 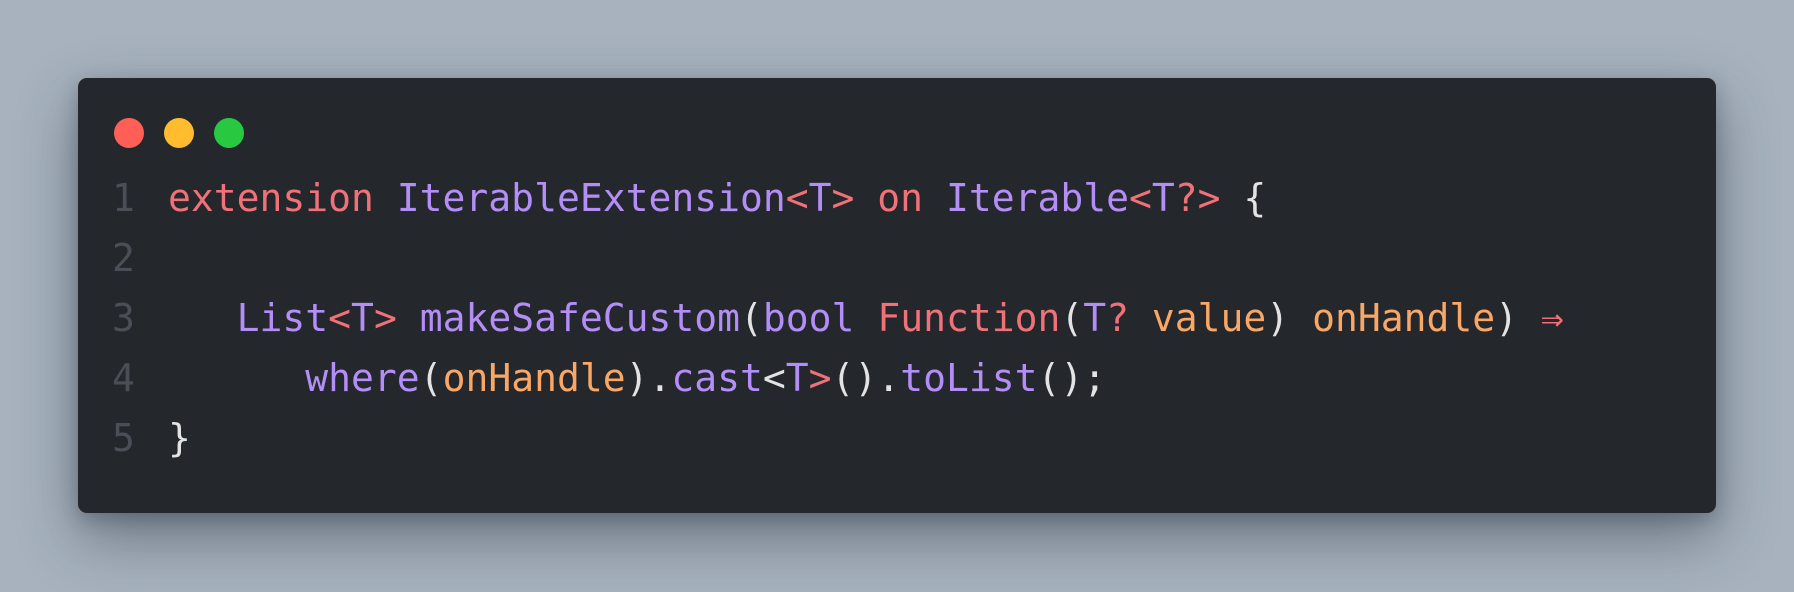 What do you see at coordinates (866, 378) in the screenshot?
I see `code-token: ().` at bounding box center [866, 378].